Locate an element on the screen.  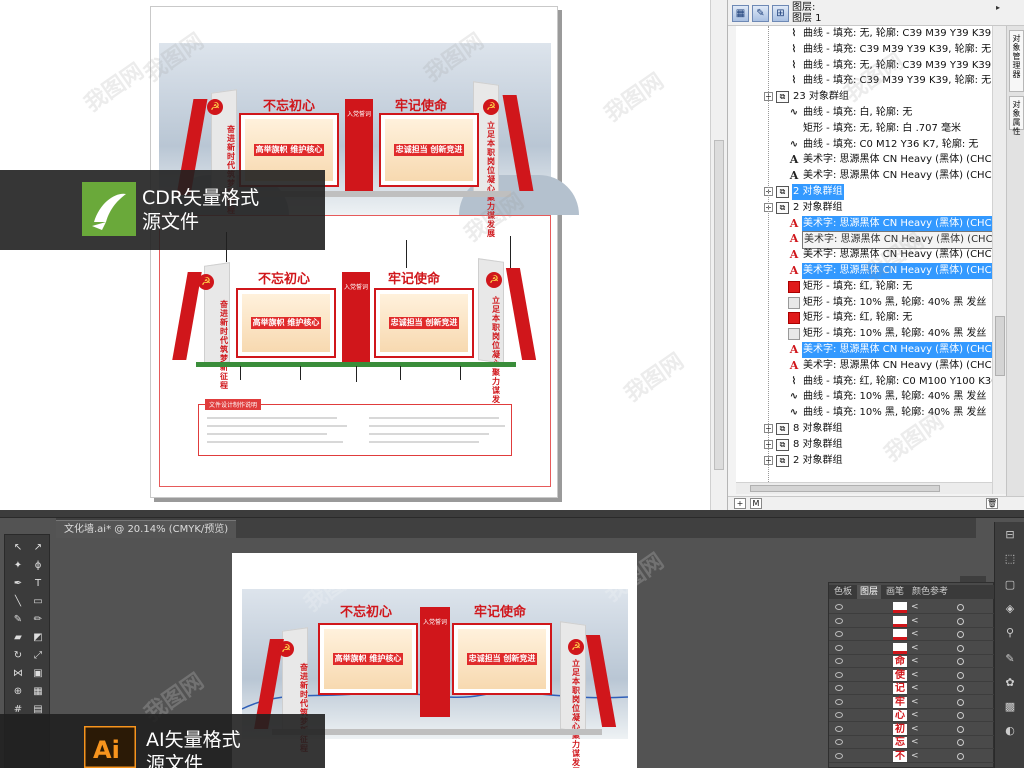
layers-panel-icon: ◈ is located at coordinates (1010, 609).